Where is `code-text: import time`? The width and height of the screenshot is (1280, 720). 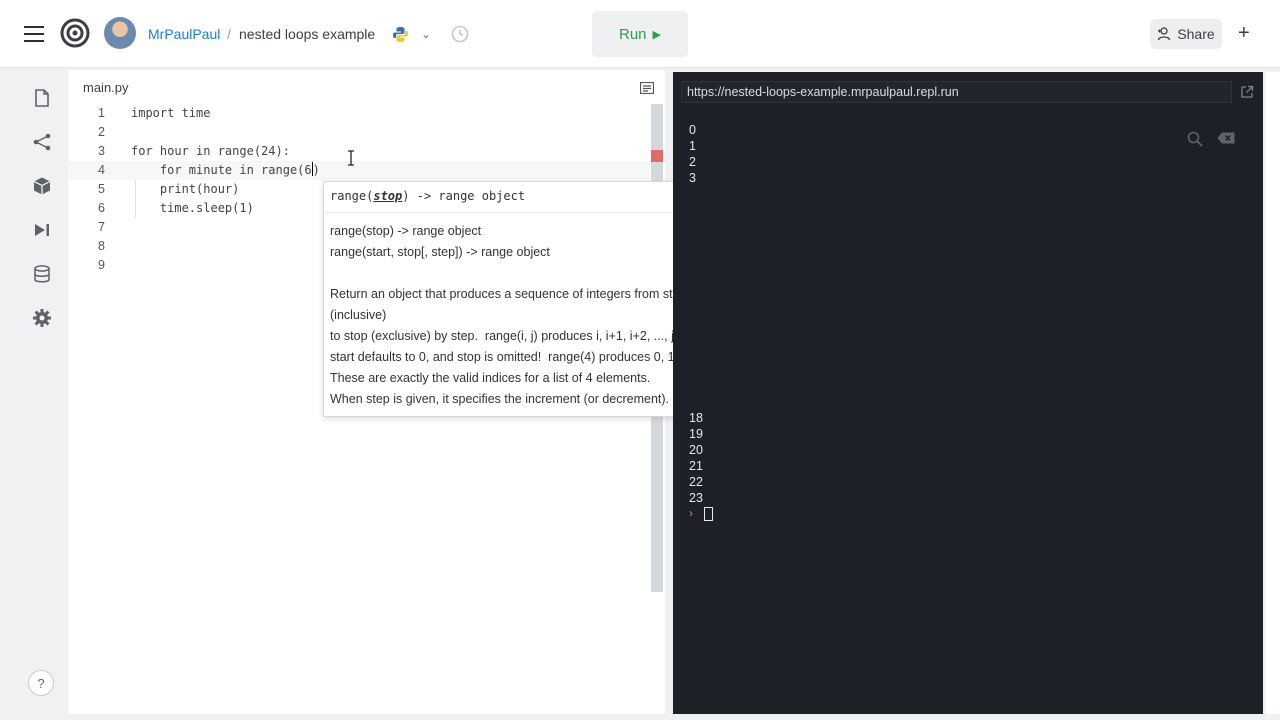 code-text: import time is located at coordinates (171, 113).